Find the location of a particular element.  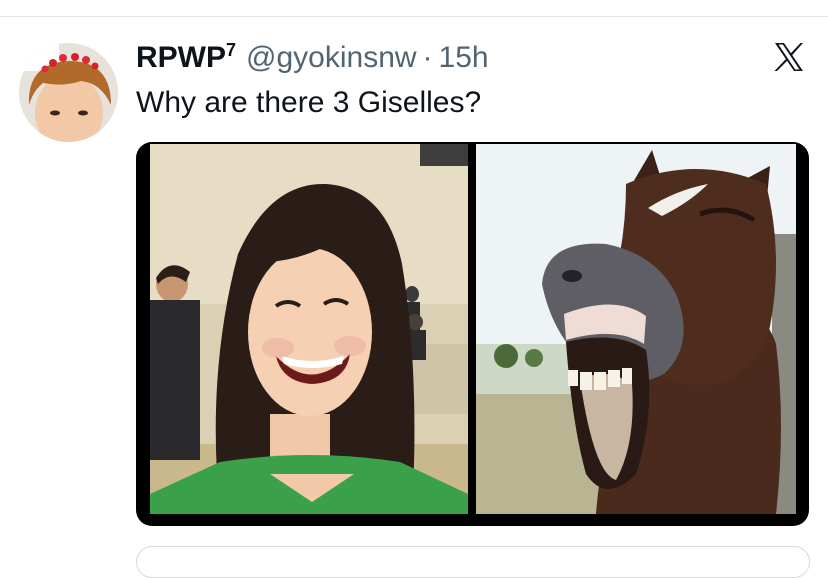

name-superscript: 7 is located at coordinates (231, 50).